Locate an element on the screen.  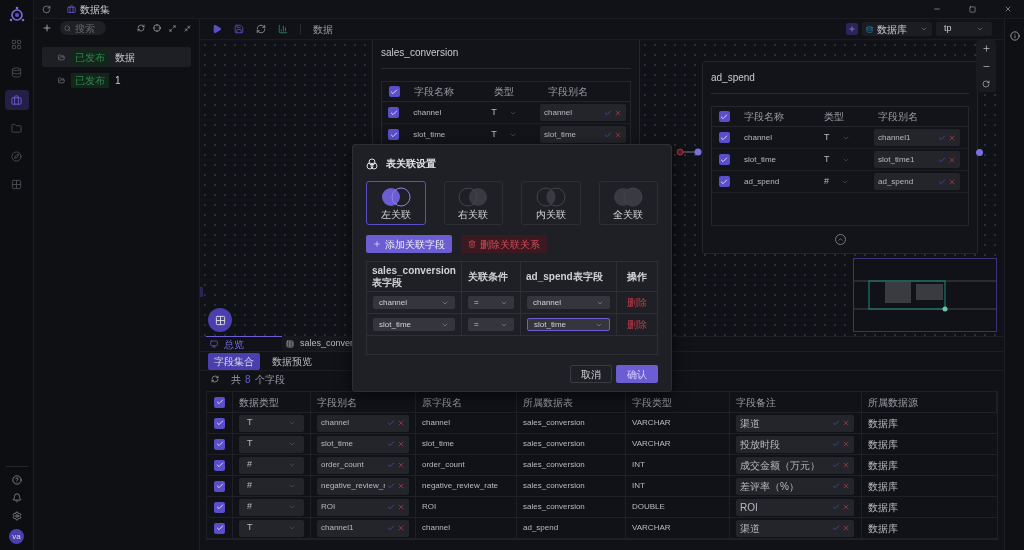
database-select: tp is located at coordinates (964, 29).